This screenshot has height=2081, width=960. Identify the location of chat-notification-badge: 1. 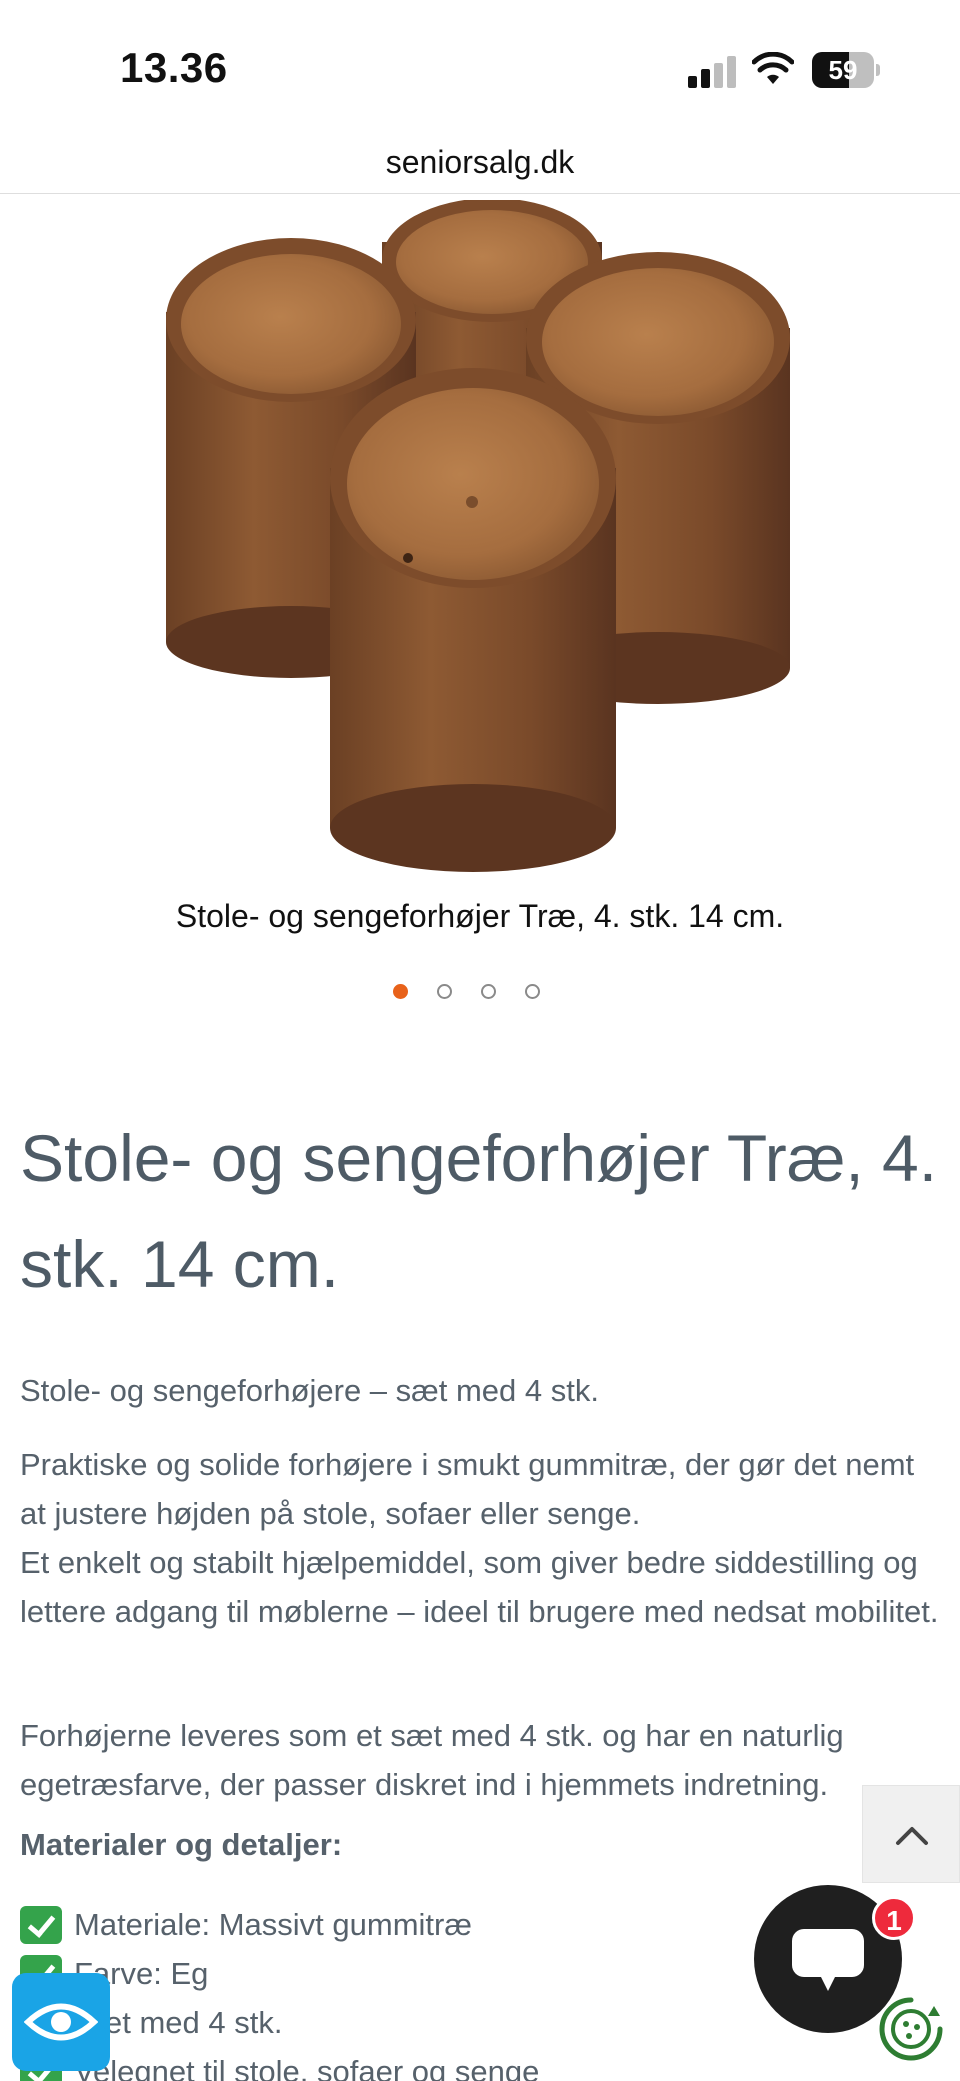
(894, 1918).